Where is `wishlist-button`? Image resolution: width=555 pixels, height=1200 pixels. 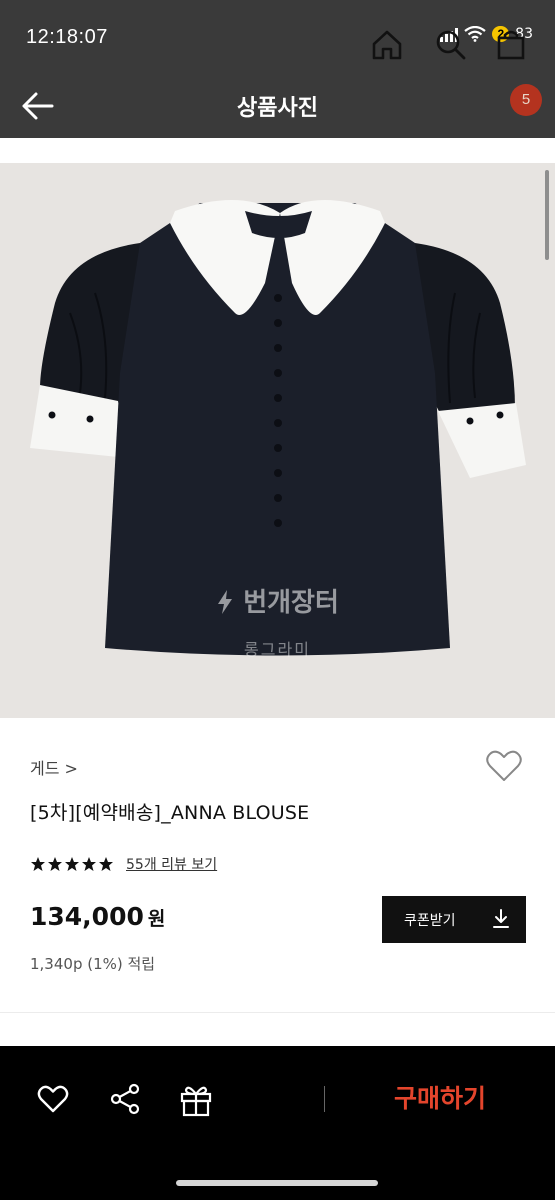
wishlist-button is located at coordinates (504, 766).